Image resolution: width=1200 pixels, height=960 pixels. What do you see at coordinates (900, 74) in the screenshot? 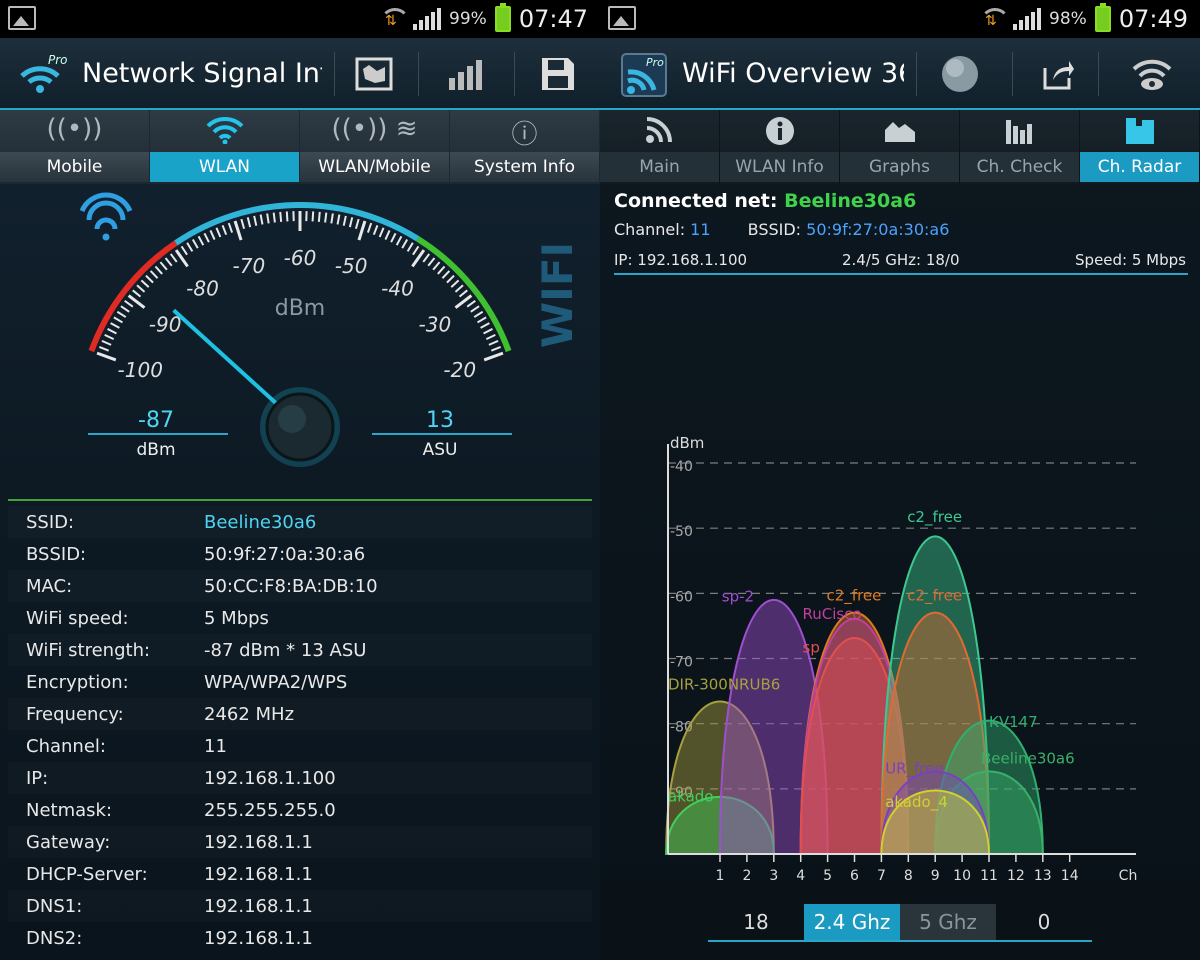
I see `app-bar: Pro WiFi Overview 36` at bounding box center [900, 74].